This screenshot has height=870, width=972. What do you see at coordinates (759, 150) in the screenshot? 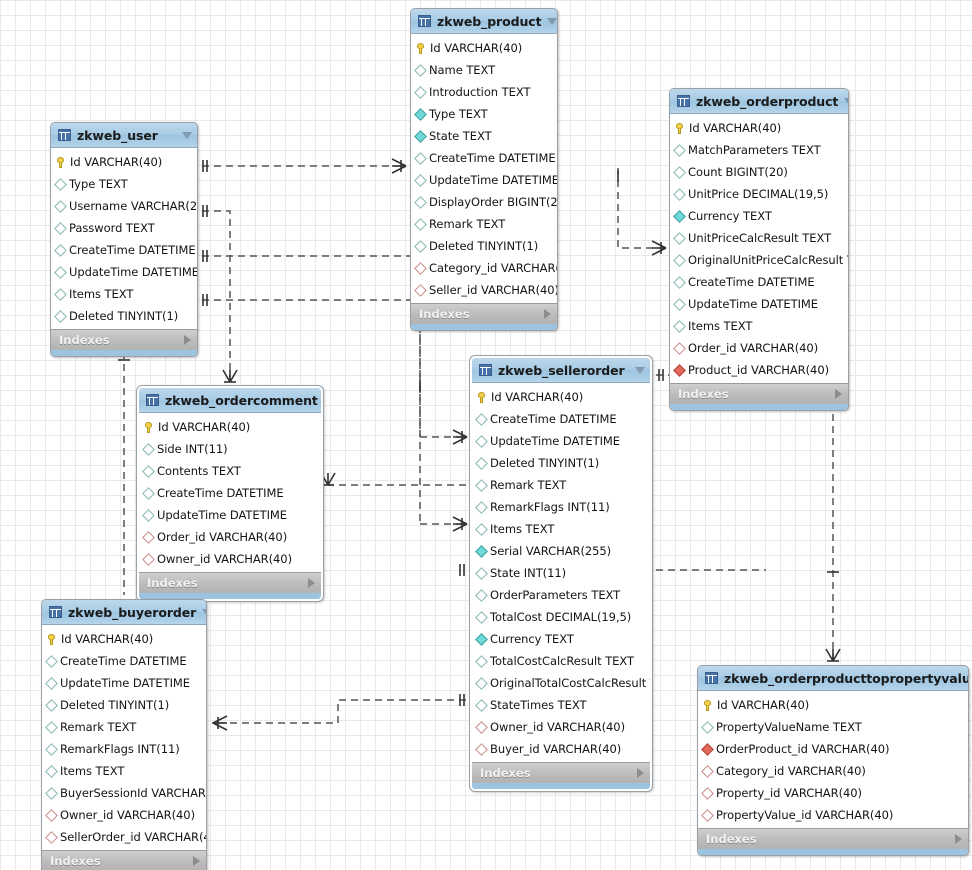
I see `table-field: MatchParameters TEXT` at bounding box center [759, 150].